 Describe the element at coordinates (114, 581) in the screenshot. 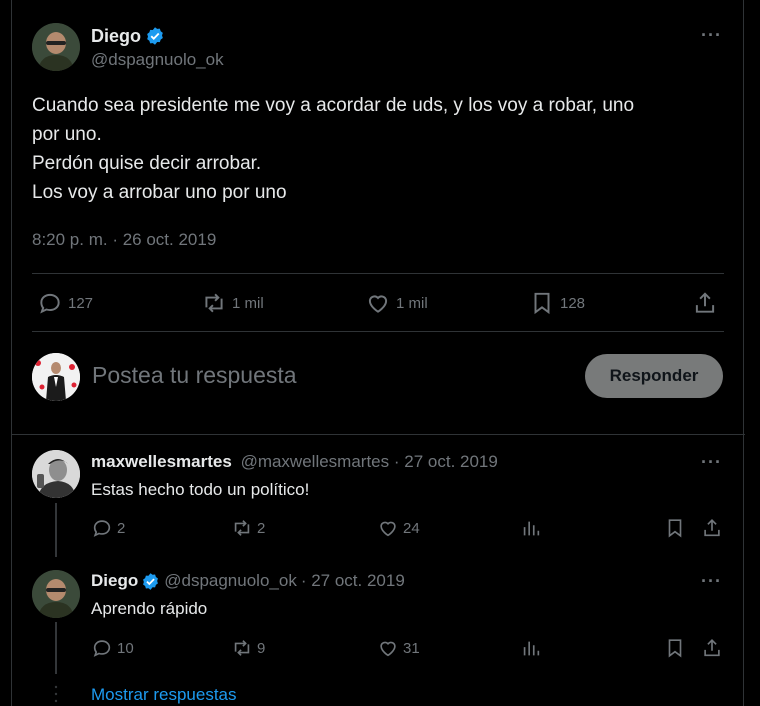

I see `reply-author-name: Diego` at that location.